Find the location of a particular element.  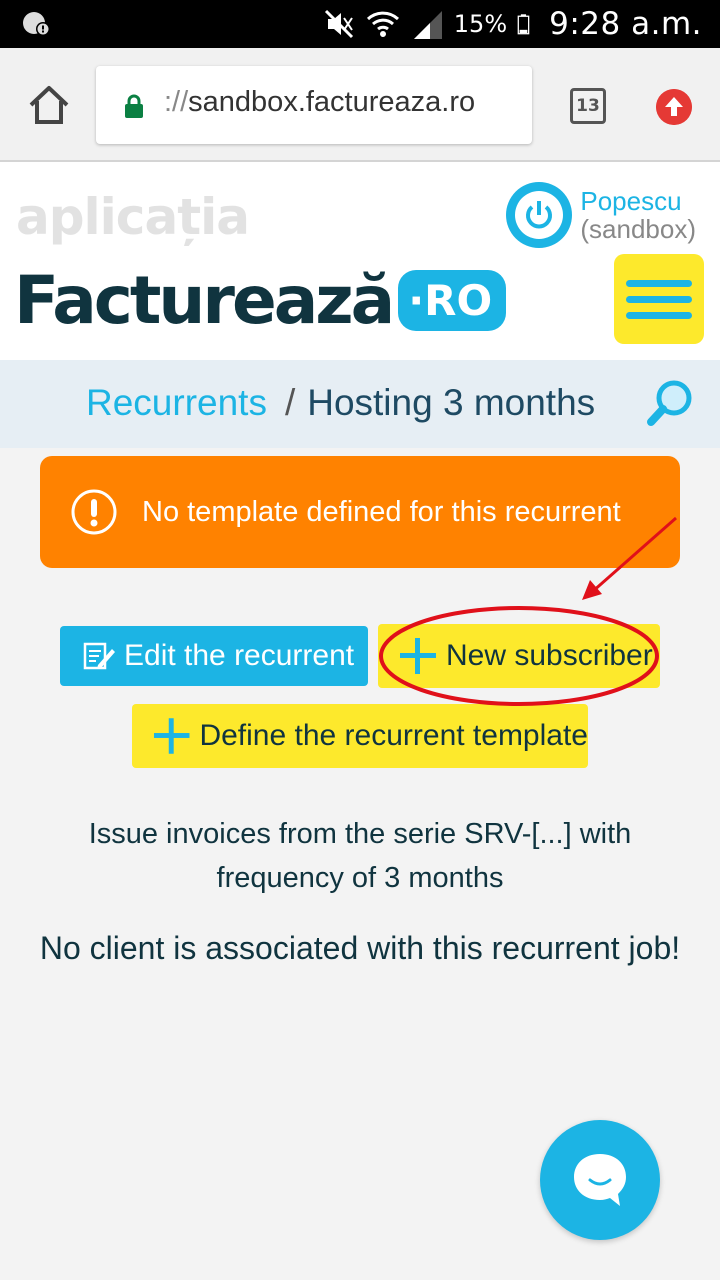

url-host: sandbox.factureaza.ro is located at coordinates (332, 102).